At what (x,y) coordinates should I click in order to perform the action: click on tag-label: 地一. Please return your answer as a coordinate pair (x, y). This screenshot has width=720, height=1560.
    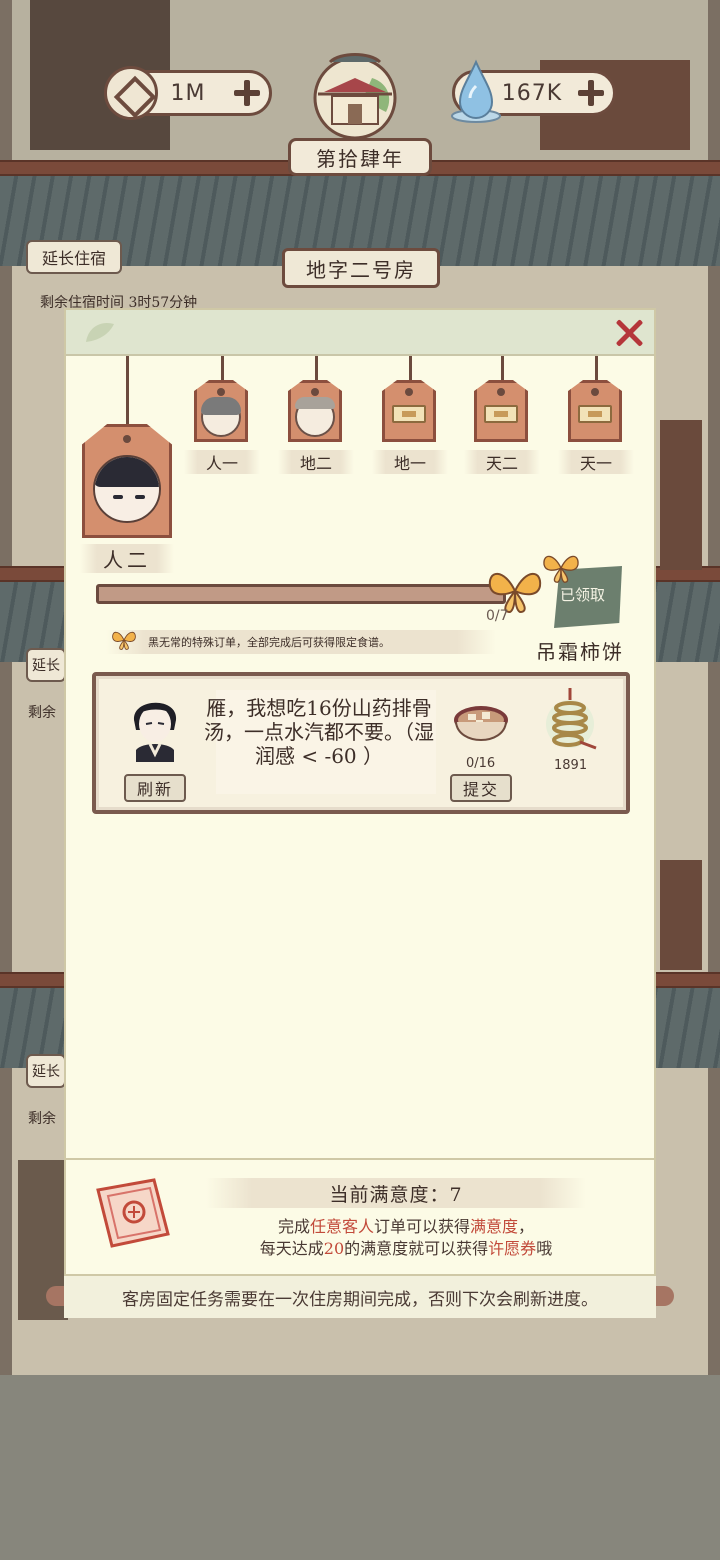
    Looking at the image, I should click on (410, 462).